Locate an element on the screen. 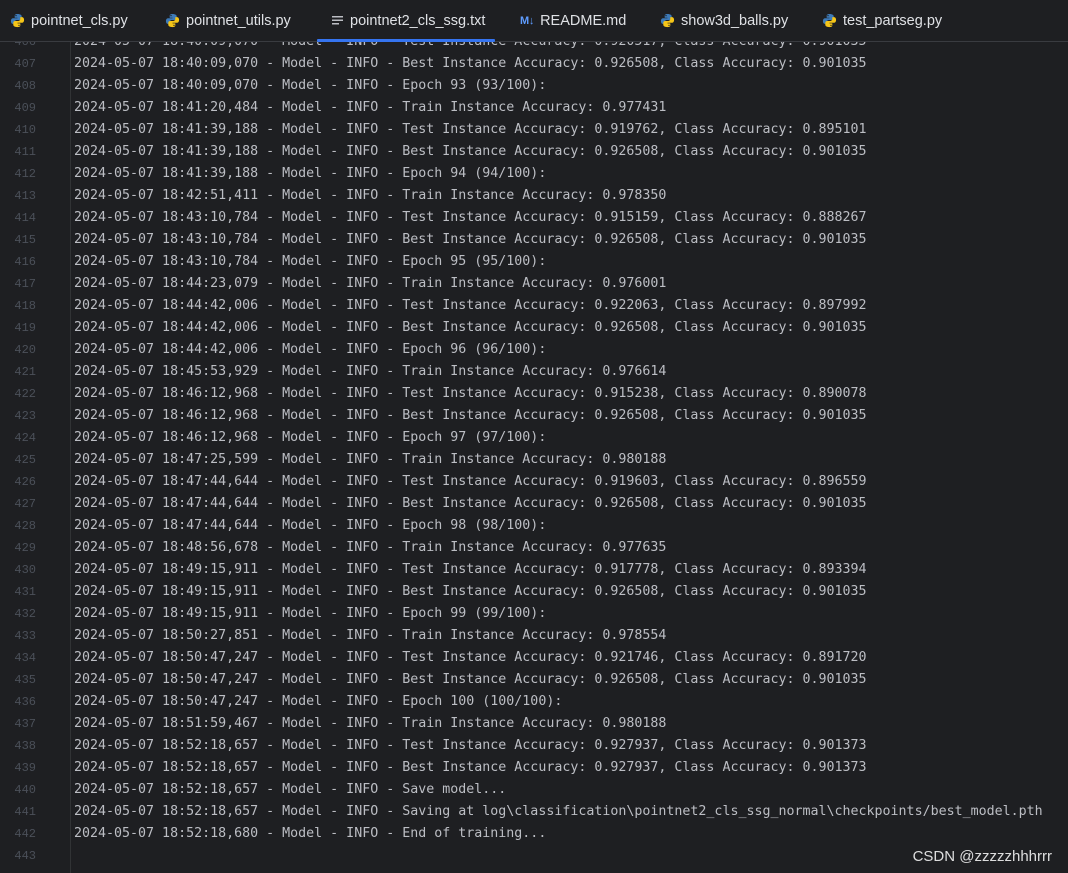 Image resolution: width=1068 pixels, height=873 pixels. tab-label: pointnet2_cls_ssg.txt is located at coordinates (418, 20).